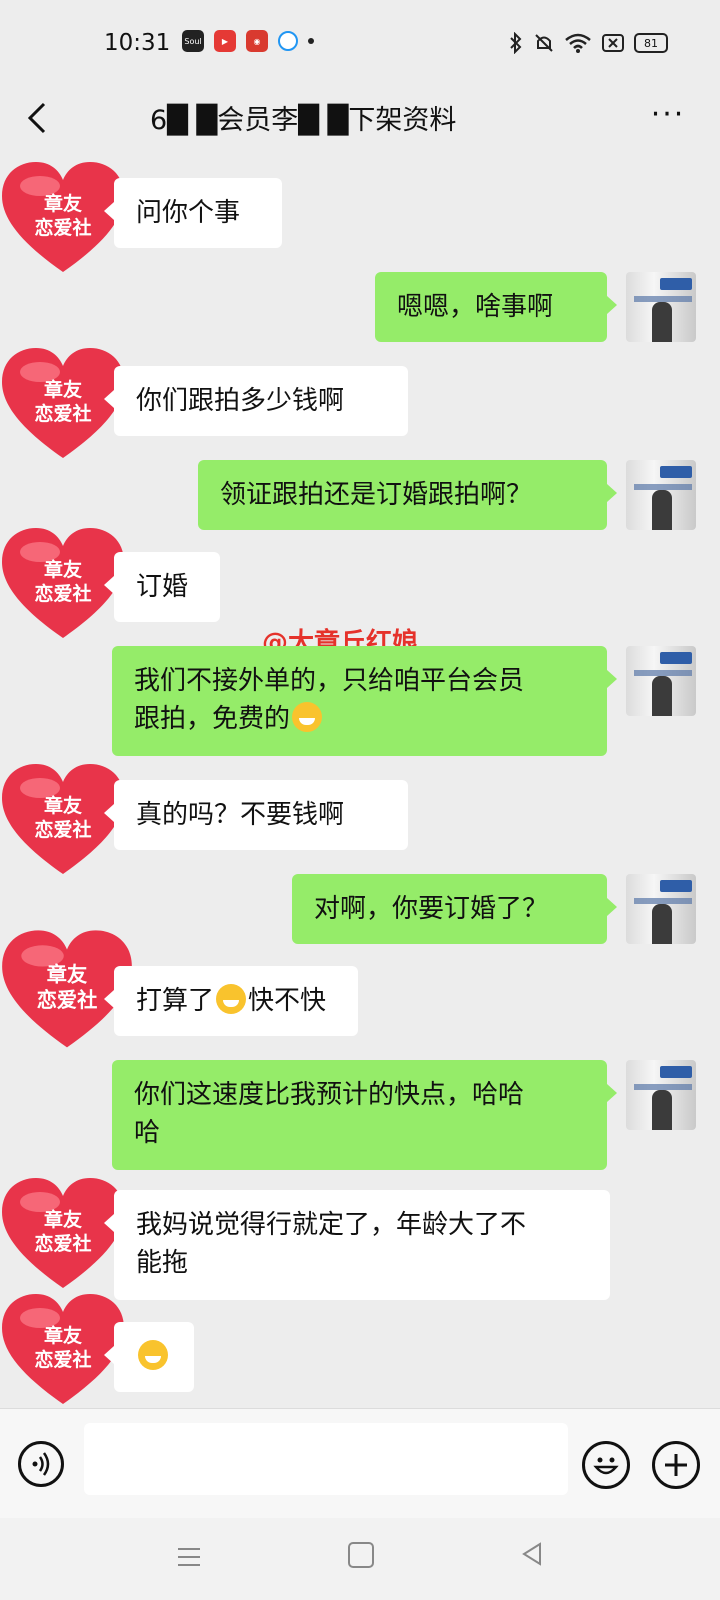 Image resolution: width=720 pixels, height=1600 pixels. Describe the element at coordinates (311, 41) in the screenshot. I see `more-notifications-dot` at that location.